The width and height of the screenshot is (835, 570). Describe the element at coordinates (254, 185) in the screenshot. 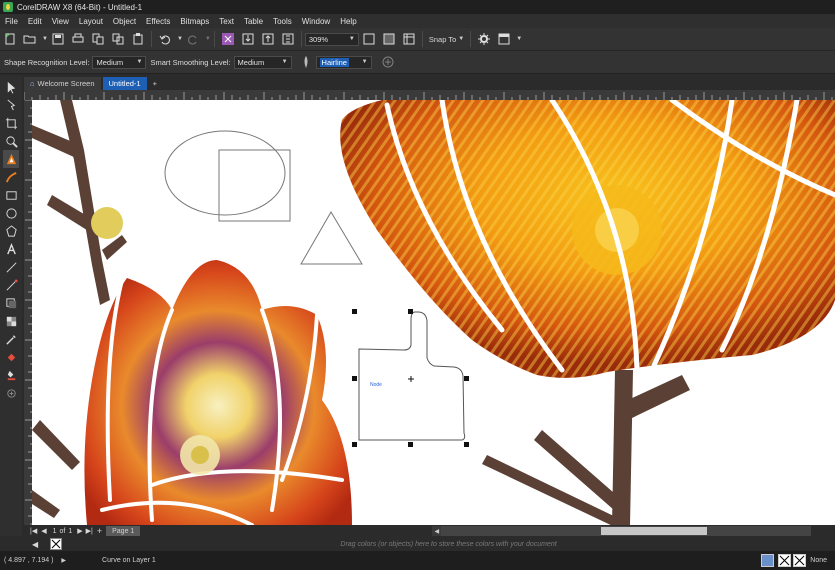

I see `sketch-square` at that location.